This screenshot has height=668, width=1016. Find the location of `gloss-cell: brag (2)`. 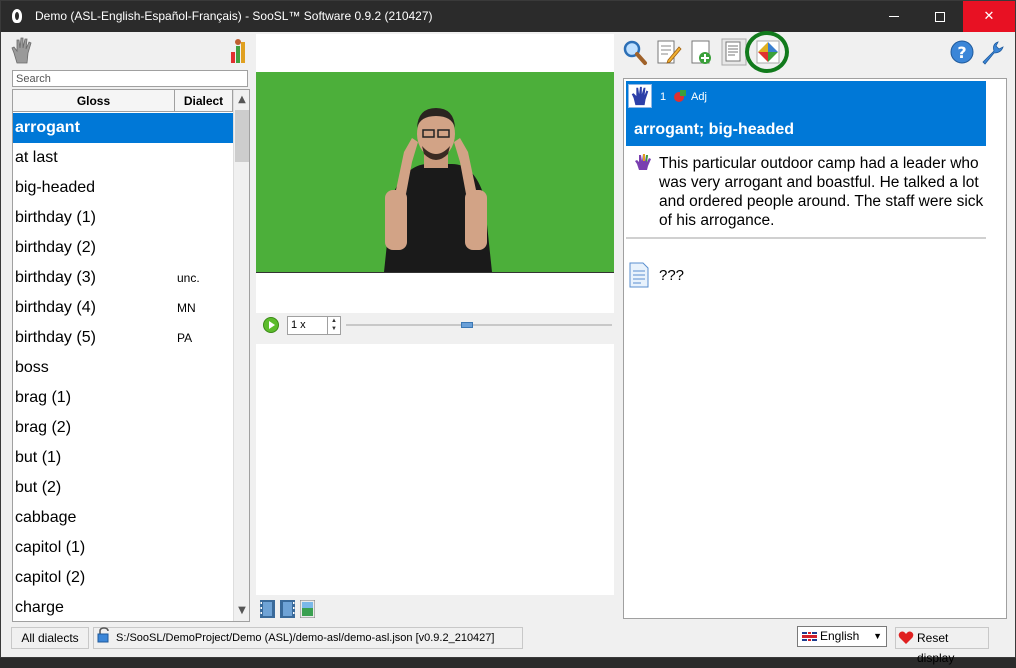

gloss-cell: brag (2) is located at coordinates (43, 427).